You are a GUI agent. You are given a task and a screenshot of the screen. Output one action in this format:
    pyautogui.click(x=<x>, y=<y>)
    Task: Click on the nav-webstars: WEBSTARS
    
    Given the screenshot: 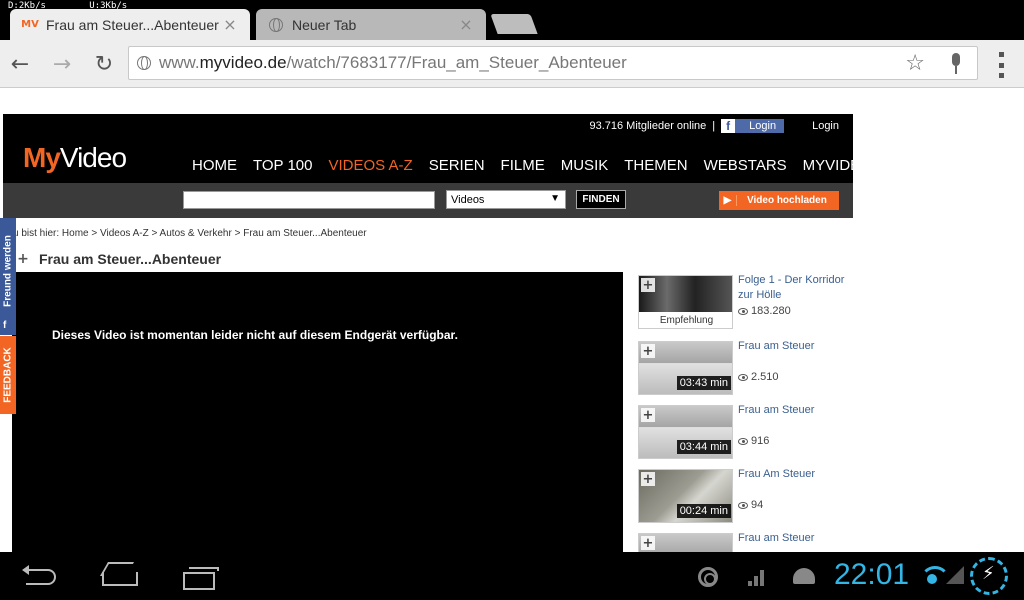 What is the action you would take?
    pyautogui.click(x=745, y=165)
    